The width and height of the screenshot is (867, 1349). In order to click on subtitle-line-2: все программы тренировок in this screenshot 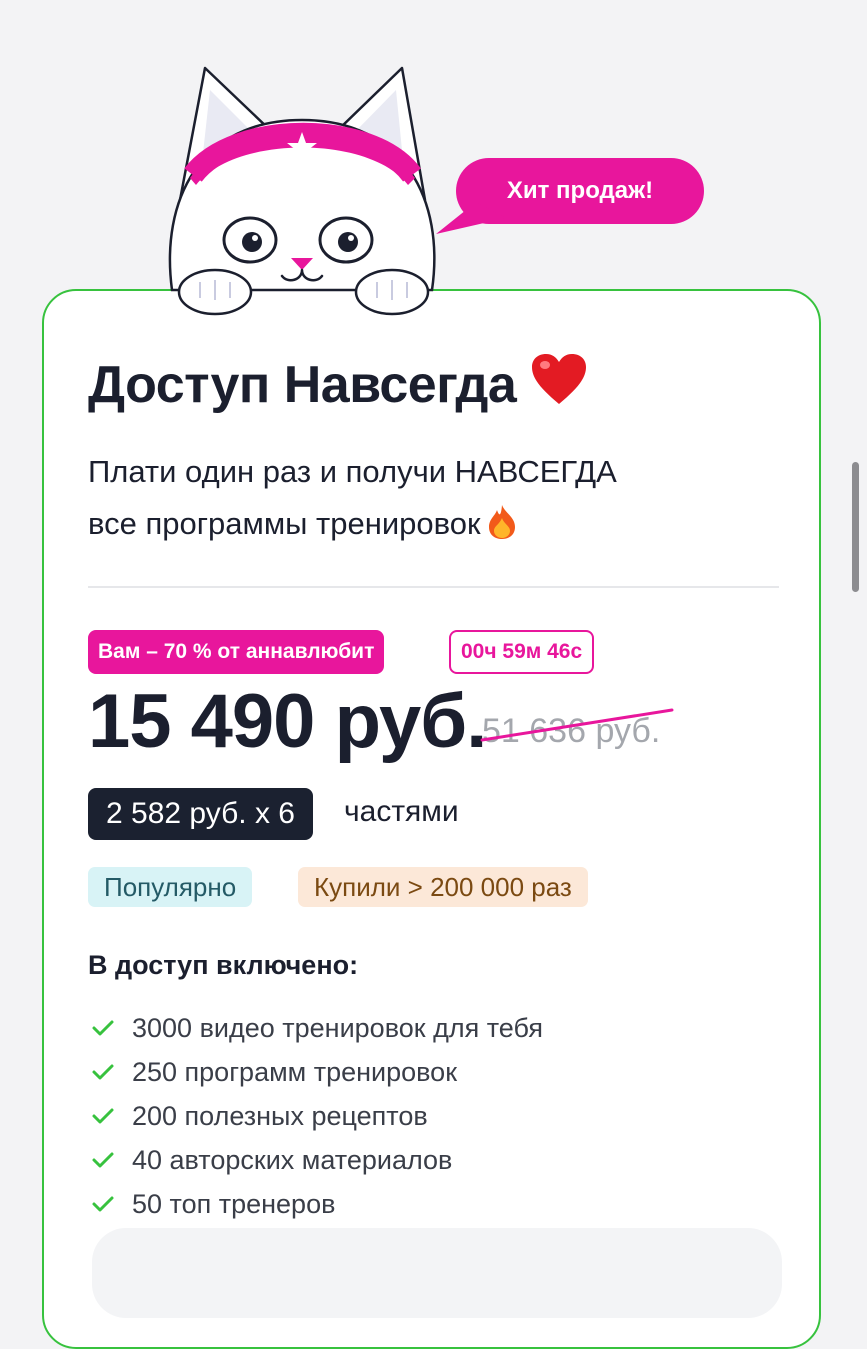, I will do `click(284, 523)`.